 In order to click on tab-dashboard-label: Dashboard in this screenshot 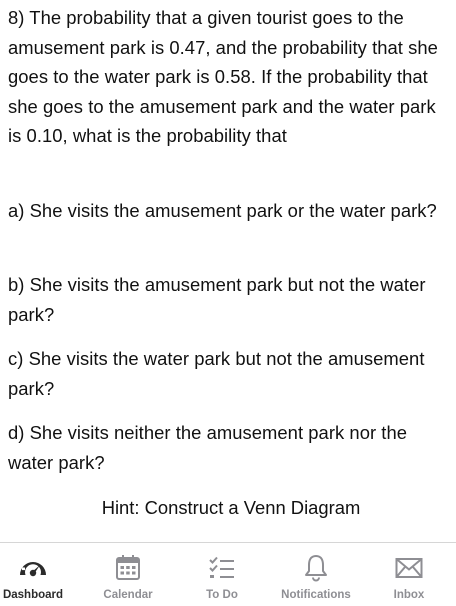, I will do `click(33, 595)`.